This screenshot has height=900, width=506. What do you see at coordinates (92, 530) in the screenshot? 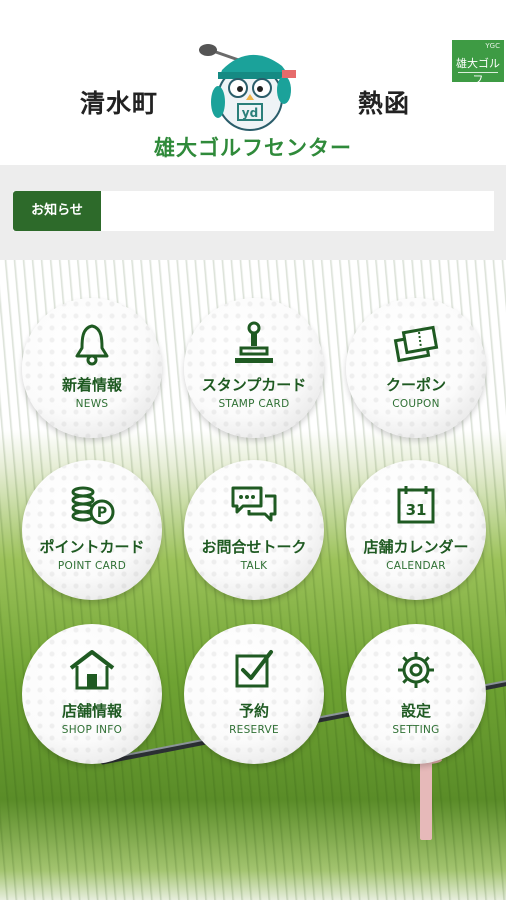
I see `menu-point-card-button: P ポイントカード POINT CARD` at bounding box center [92, 530].